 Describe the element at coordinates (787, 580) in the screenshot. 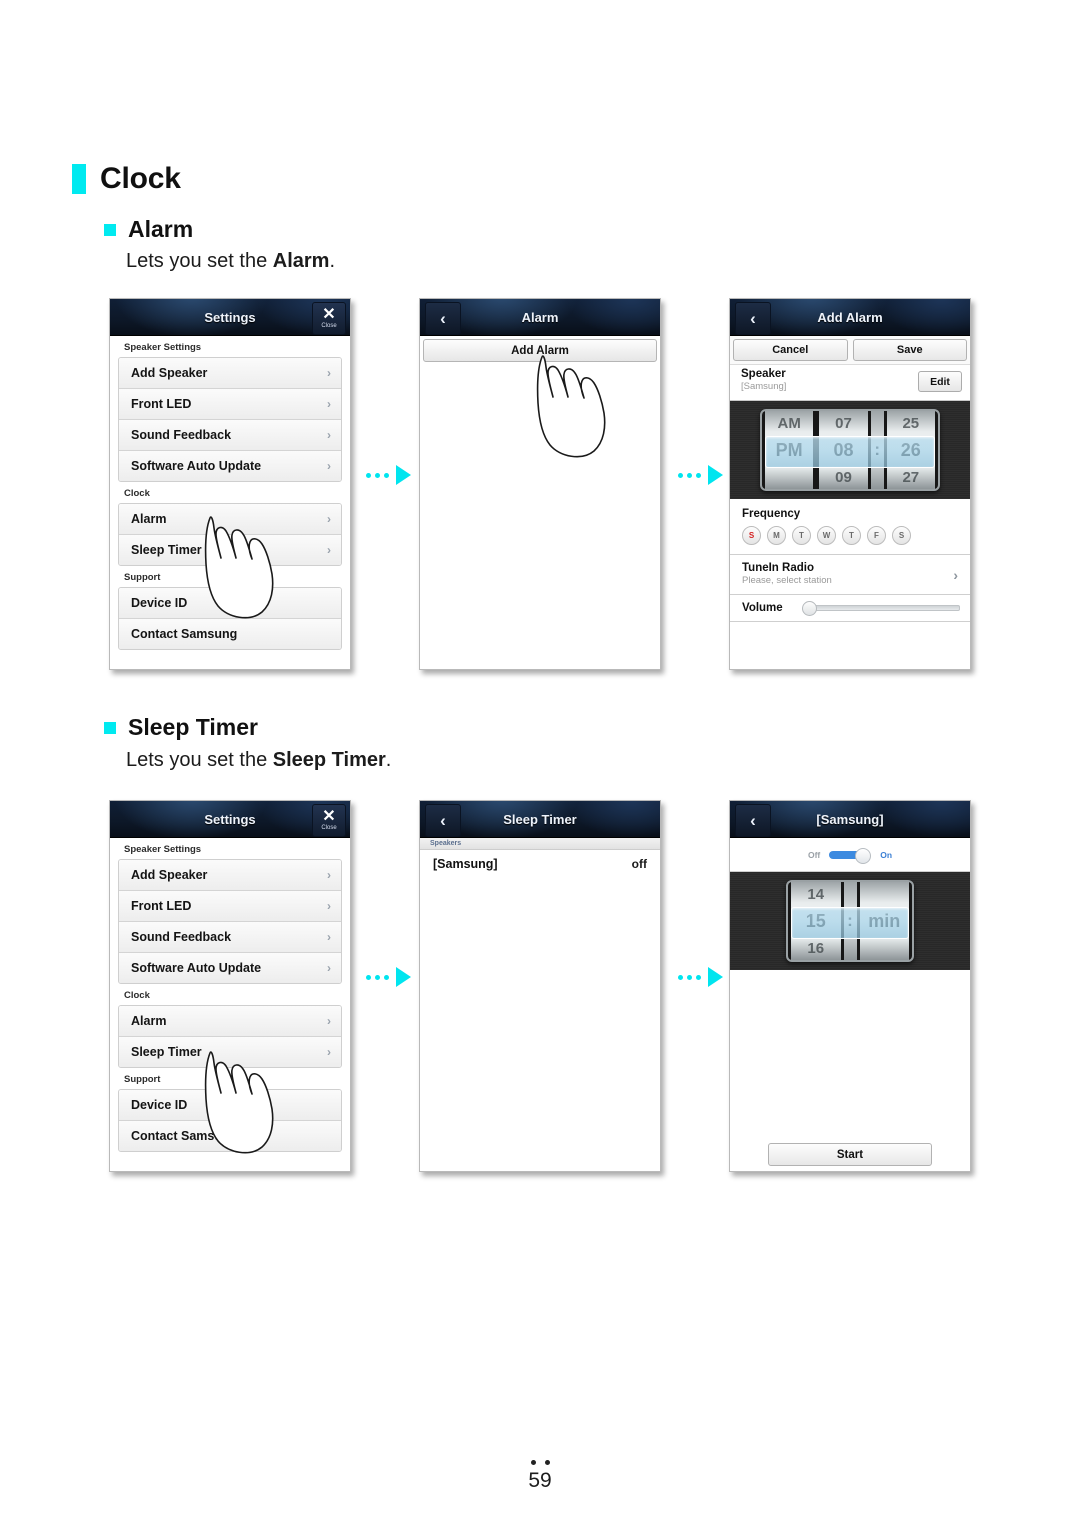

I see `tunein-subtitle: Please, select station` at that location.